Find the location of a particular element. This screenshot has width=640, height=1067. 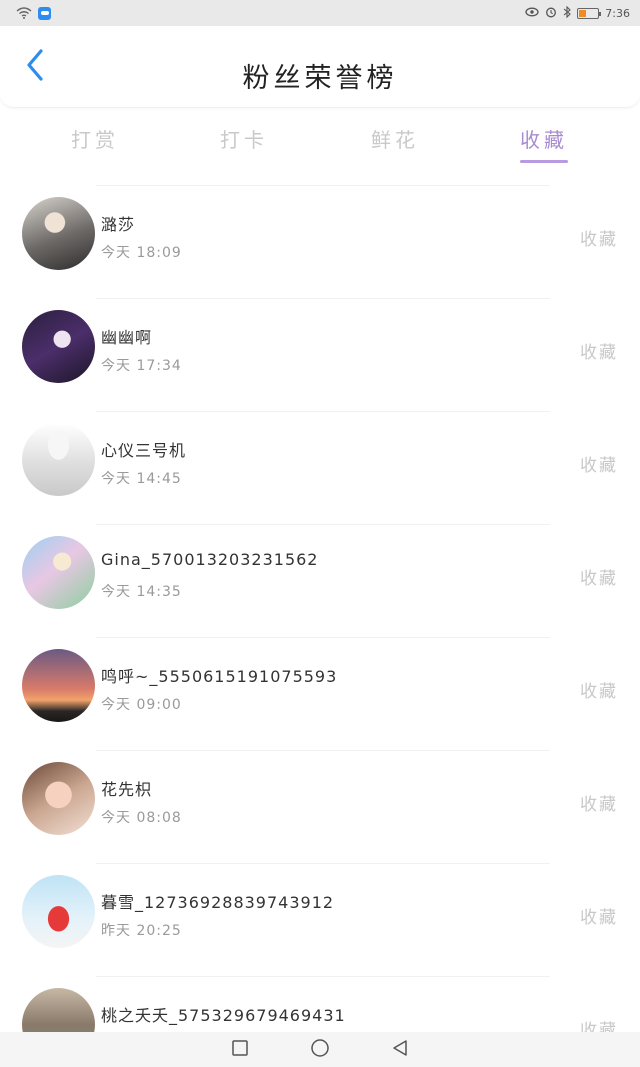

timestamp: 昨天 20:25 is located at coordinates (141, 931).